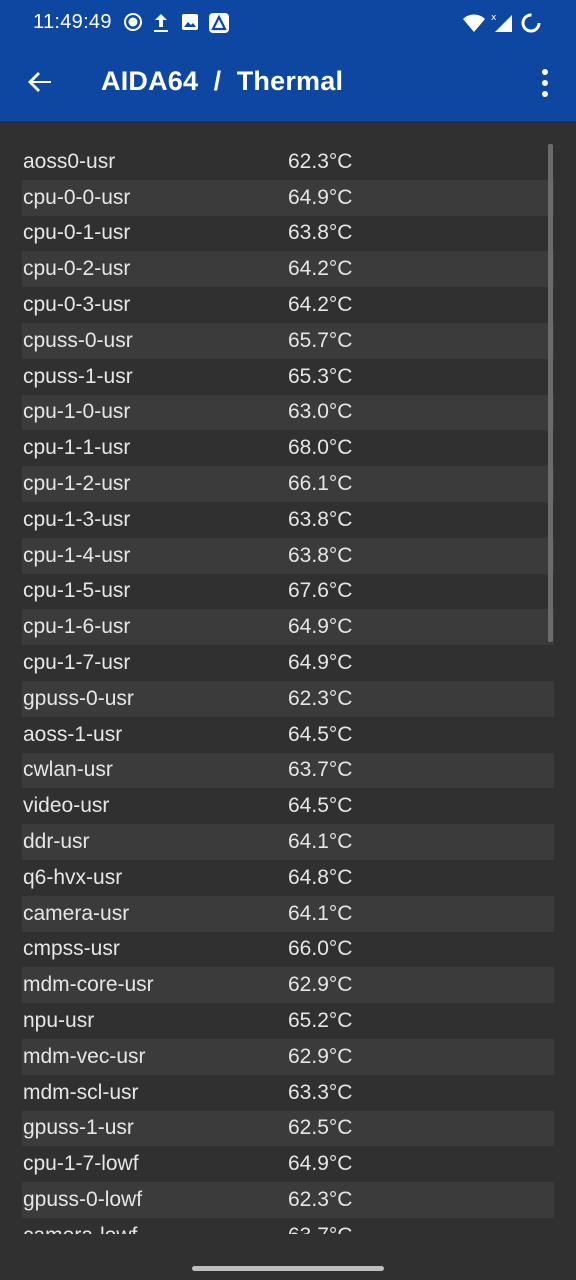  What do you see at coordinates (72, 22) in the screenshot?
I see `status-time: 11:49:49` at bounding box center [72, 22].